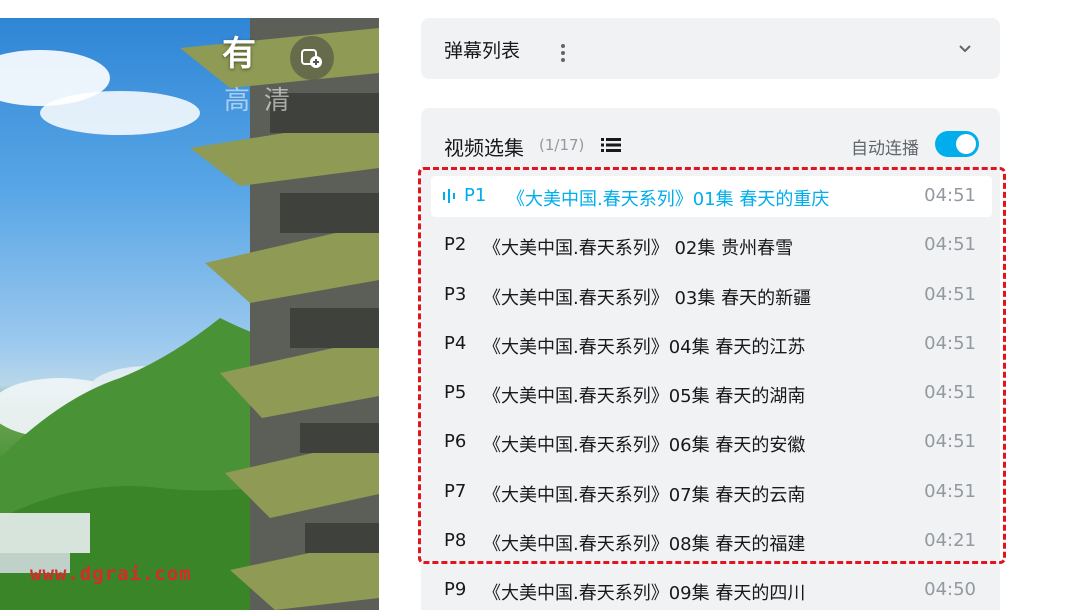 Image resolution: width=1080 pixels, height=610 pixels. Describe the element at coordinates (484, 148) in the screenshot. I see `episode-list-title: 视频选集` at that location.